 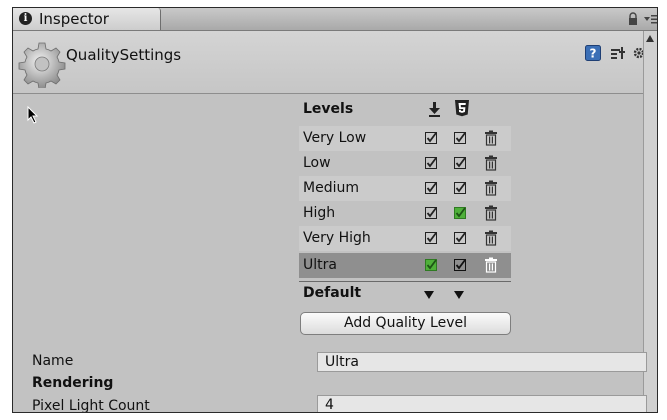 What do you see at coordinates (124, 55) in the screenshot?
I see `asset-title: QualitySettings` at bounding box center [124, 55].